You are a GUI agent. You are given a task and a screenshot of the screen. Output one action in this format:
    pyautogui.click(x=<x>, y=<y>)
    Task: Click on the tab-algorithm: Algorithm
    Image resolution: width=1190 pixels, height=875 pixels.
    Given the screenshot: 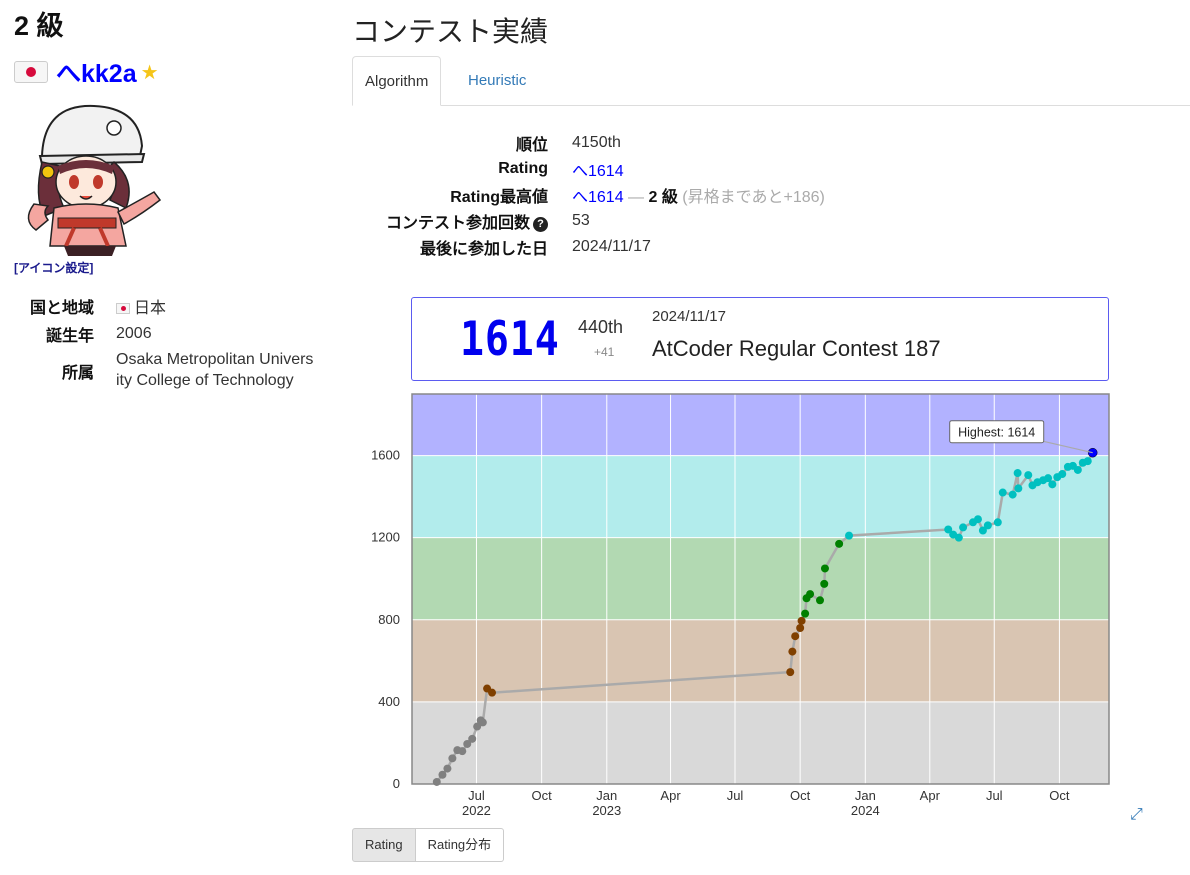 What is the action you would take?
    pyautogui.click(x=397, y=81)
    